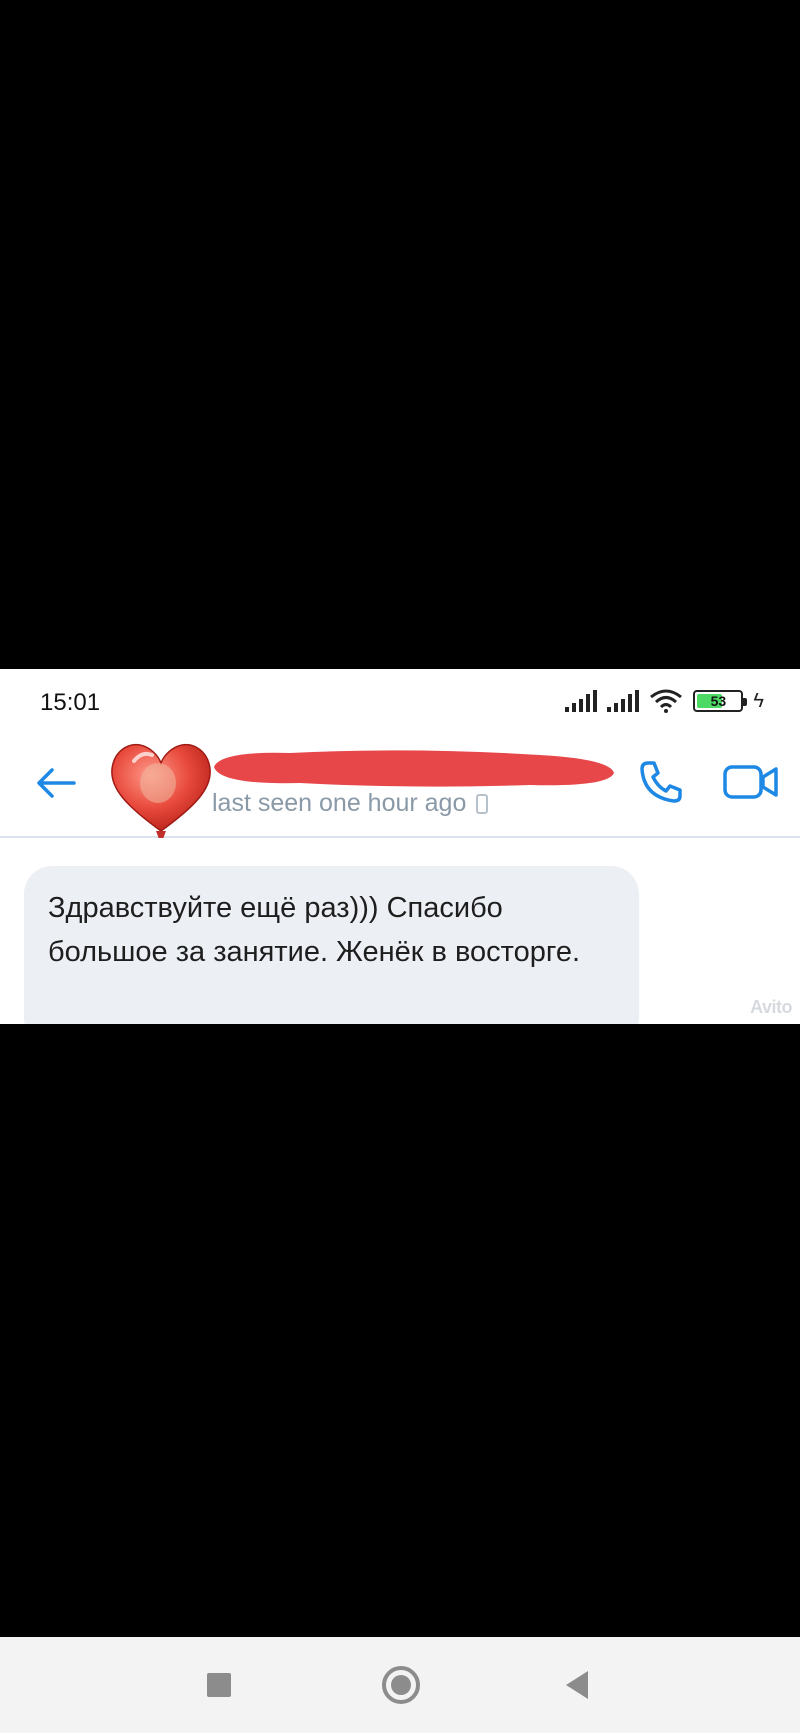 The image size is (800, 1733). What do you see at coordinates (56, 783) in the screenshot?
I see `back-arrow-icon` at bounding box center [56, 783].